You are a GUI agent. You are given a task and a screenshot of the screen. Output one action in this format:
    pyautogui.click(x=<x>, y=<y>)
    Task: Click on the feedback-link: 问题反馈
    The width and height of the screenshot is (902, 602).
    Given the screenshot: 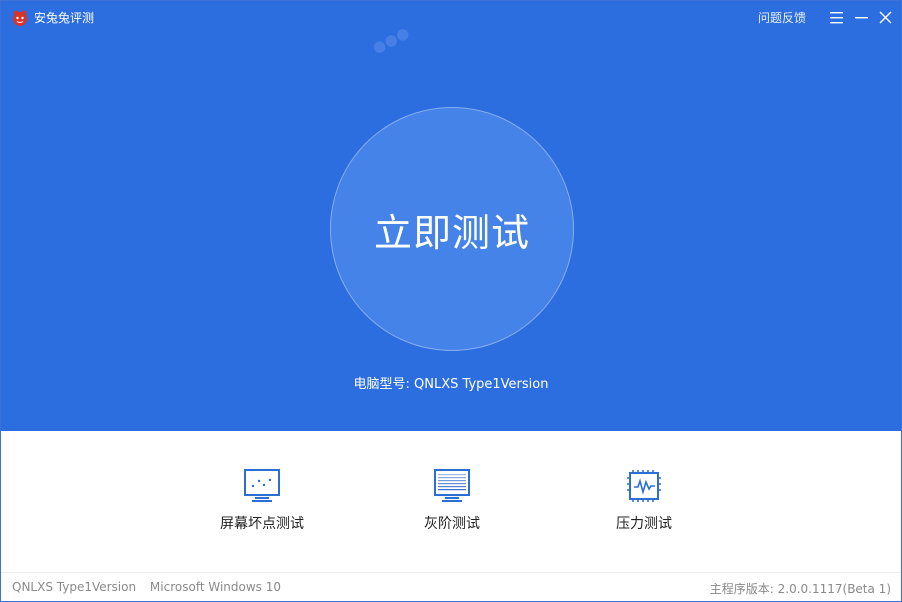 What is the action you would take?
    pyautogui.click(x=782, y=18)
    